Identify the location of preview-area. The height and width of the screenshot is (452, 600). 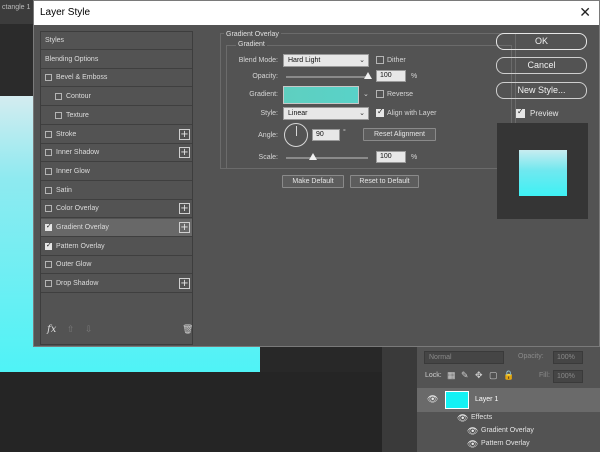
(542, 171).